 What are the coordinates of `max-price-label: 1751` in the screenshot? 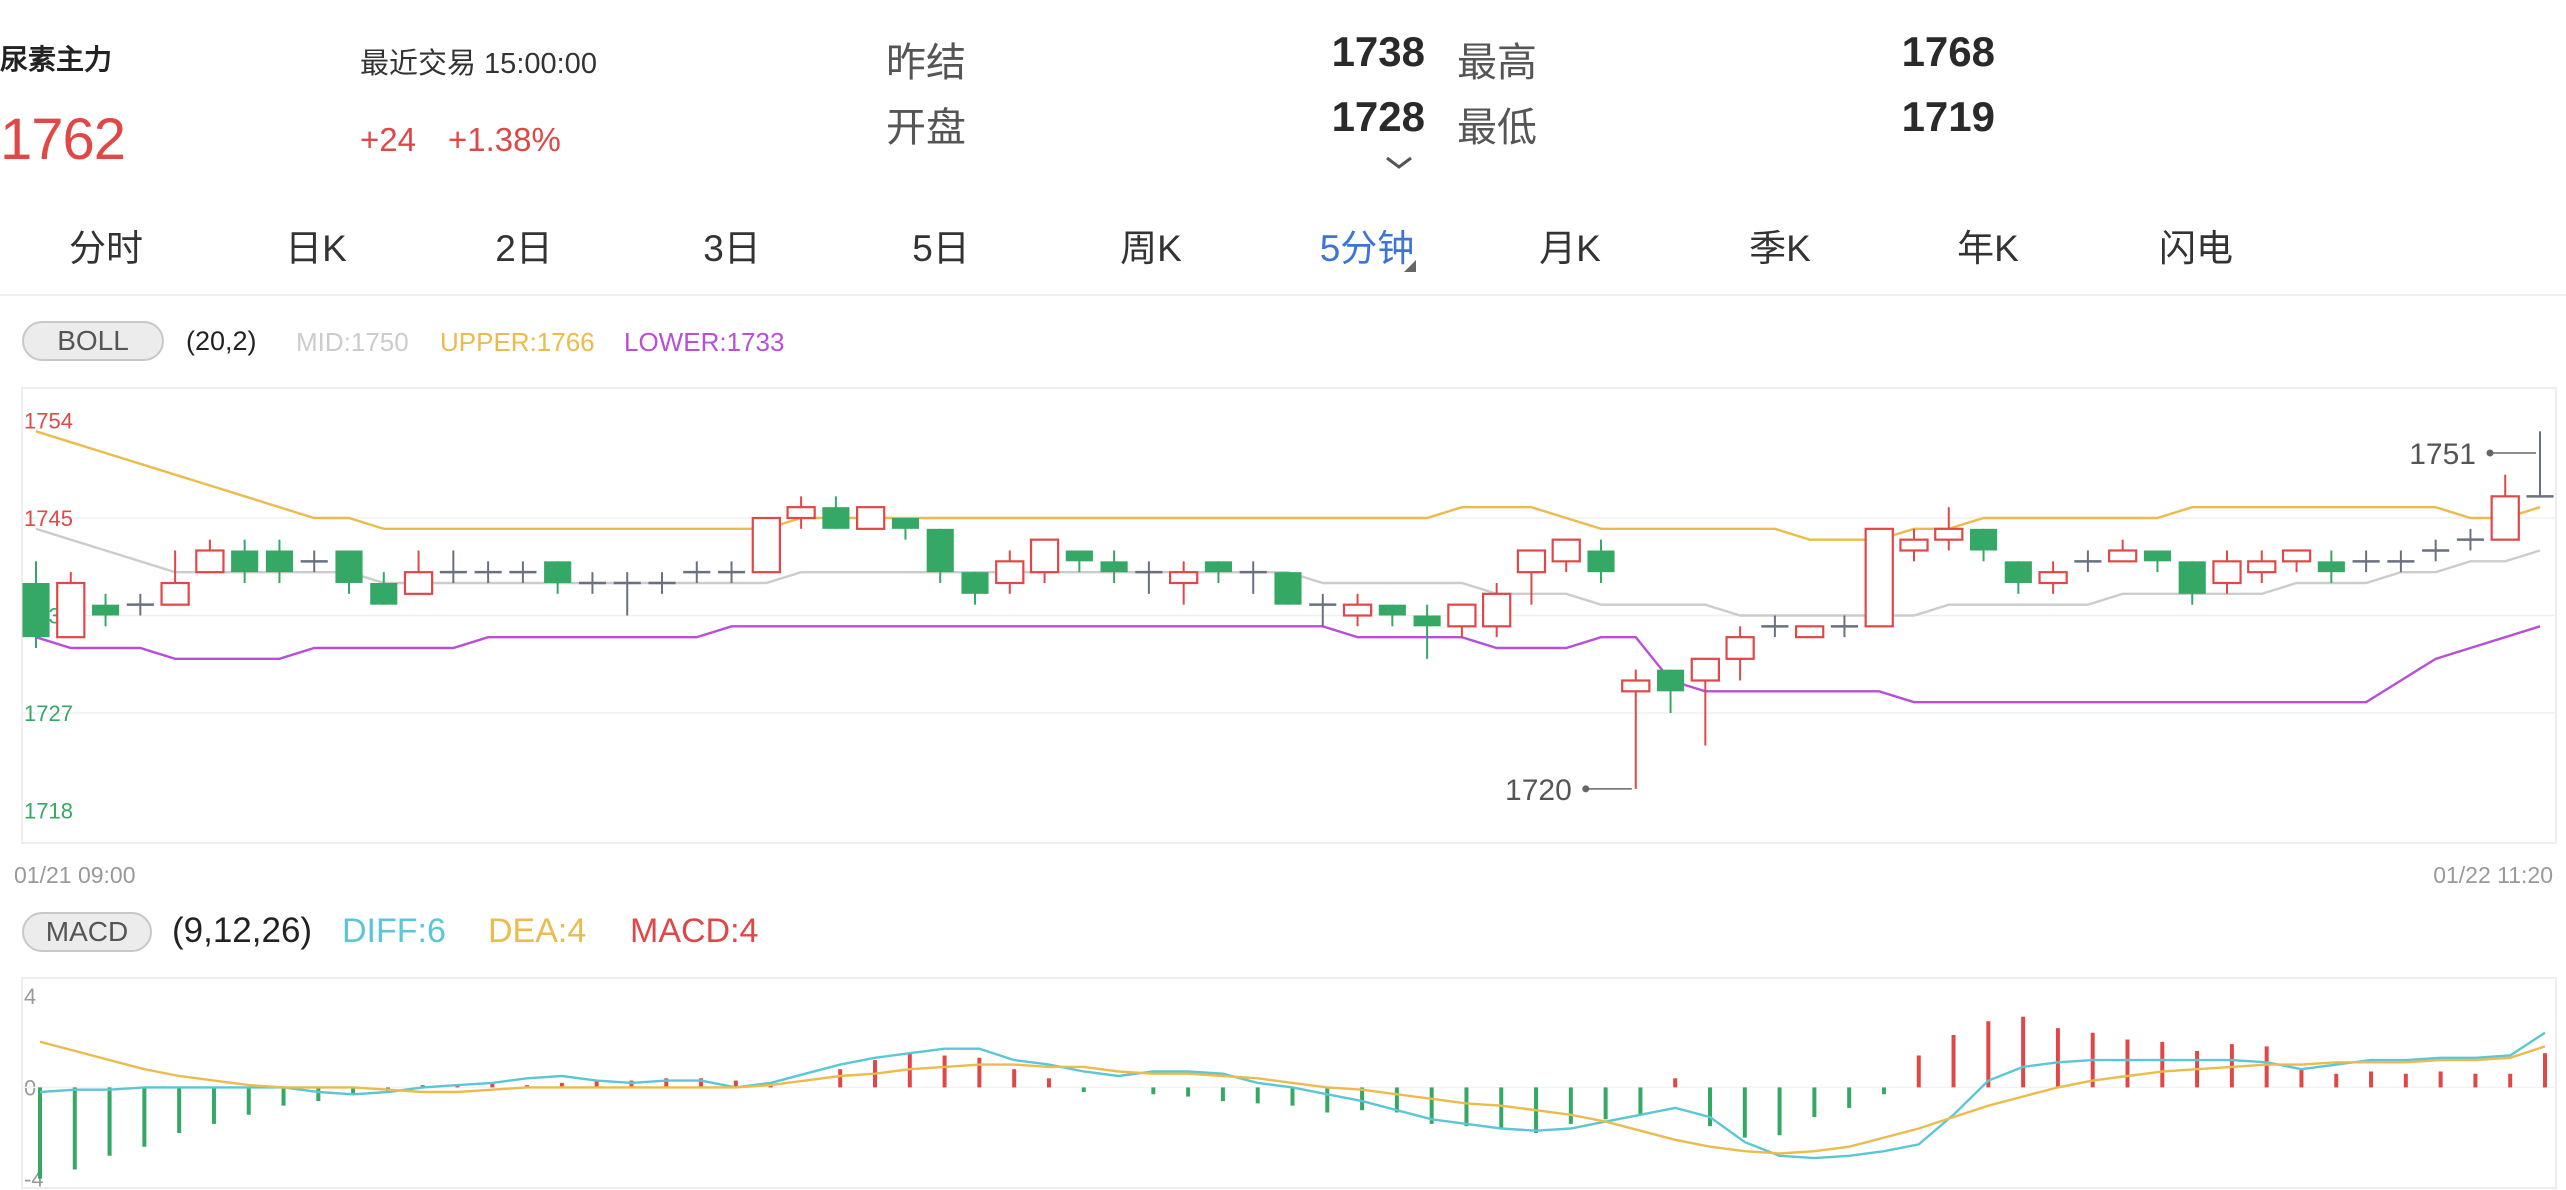 It's located at (2442, 454).